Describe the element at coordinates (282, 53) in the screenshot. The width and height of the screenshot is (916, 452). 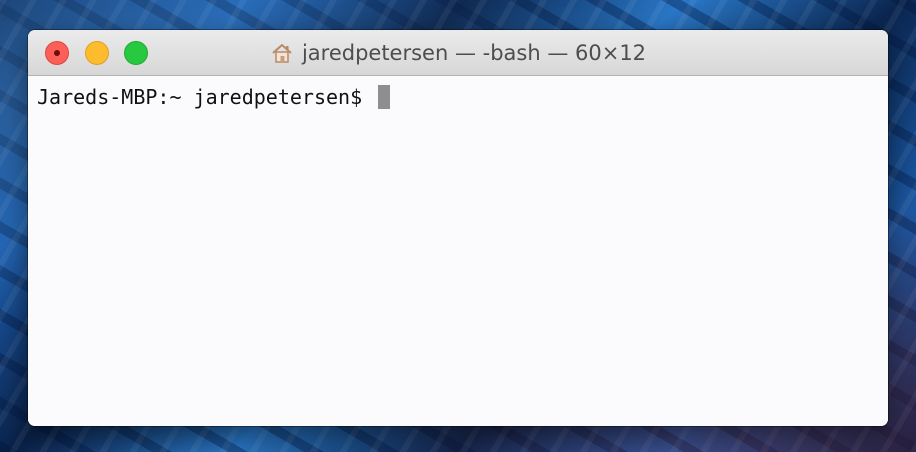
I see `home-icon` at that location.